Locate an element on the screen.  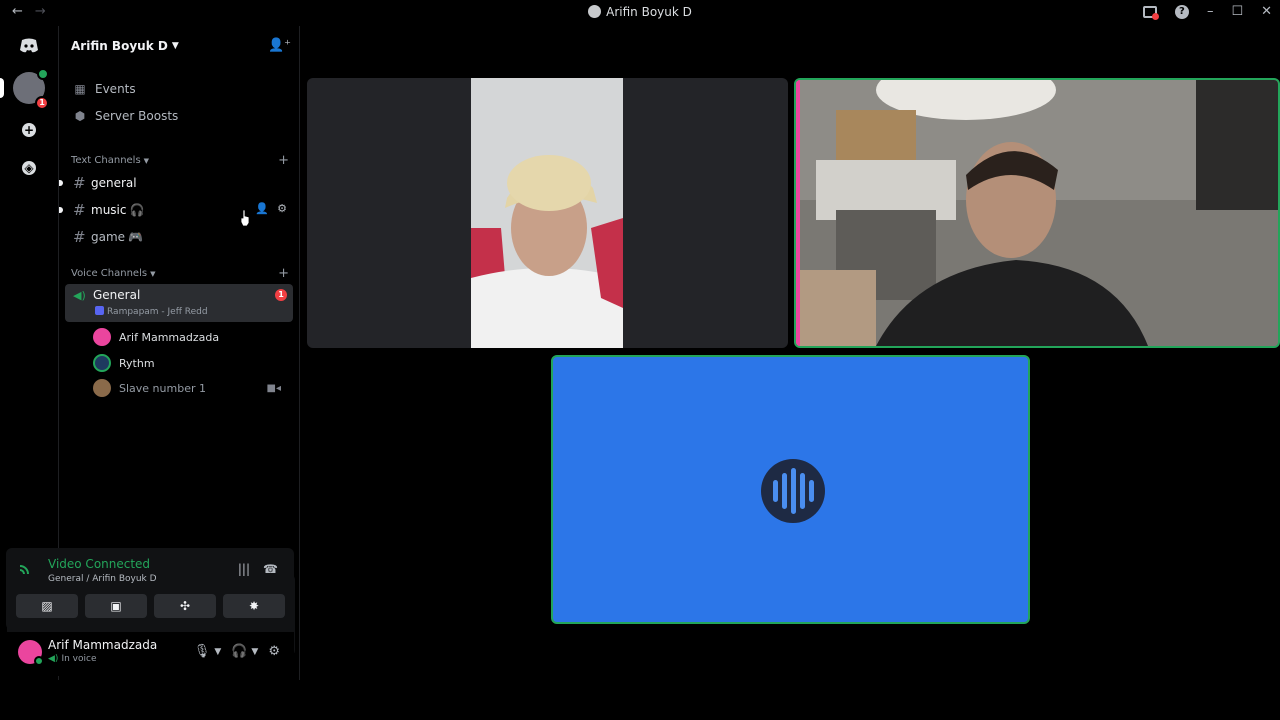
channel-music: # music 🎧 👤 ⚙ is located at coordinates (176, 210).